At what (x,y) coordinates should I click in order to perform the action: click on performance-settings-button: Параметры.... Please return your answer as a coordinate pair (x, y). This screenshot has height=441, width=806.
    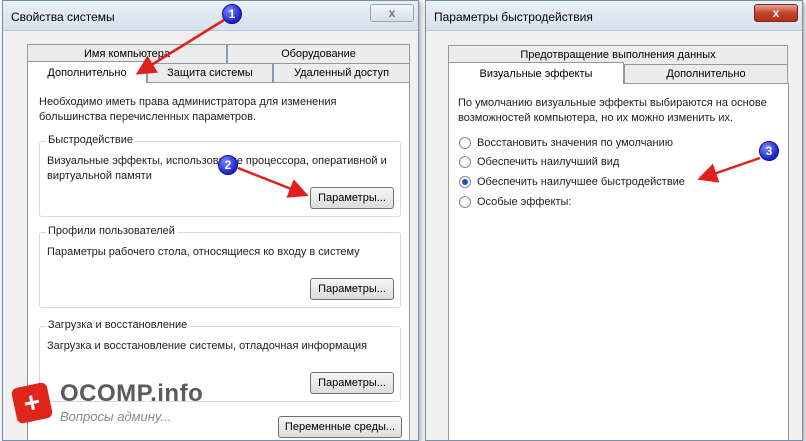
    Looking at the image, I should click on (352, 198).